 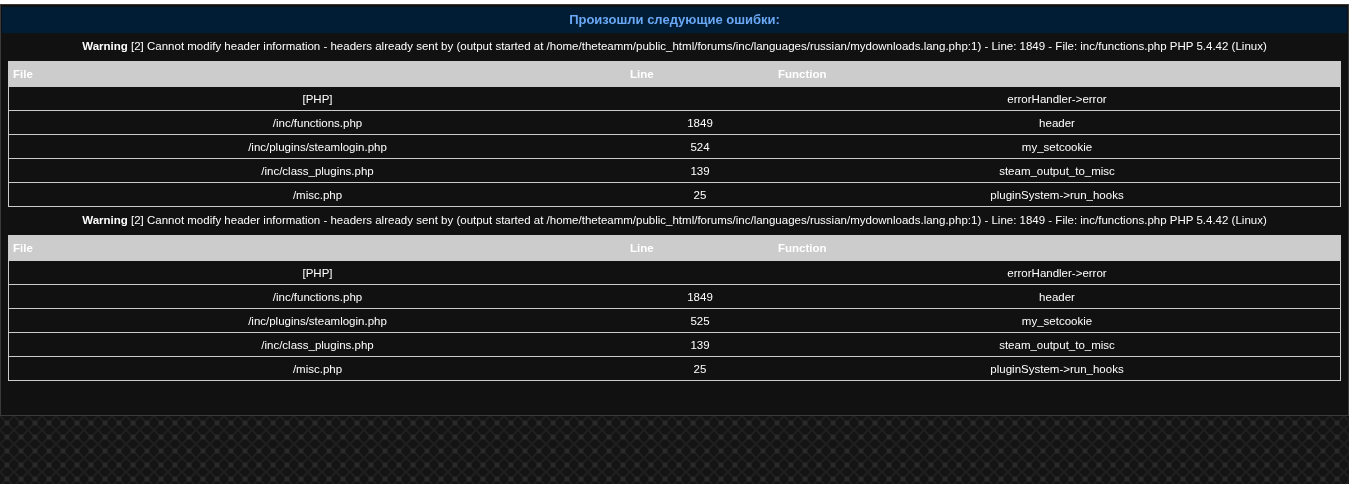 What do you see at coordinates (674, 20) in the screenshot?
I see `error-title: Произошли следующие ошибки:` at bounding box center [674, 20].